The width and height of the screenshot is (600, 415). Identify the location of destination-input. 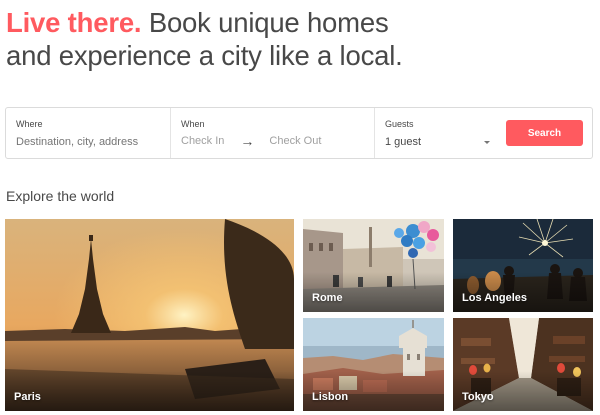
(86, 142).